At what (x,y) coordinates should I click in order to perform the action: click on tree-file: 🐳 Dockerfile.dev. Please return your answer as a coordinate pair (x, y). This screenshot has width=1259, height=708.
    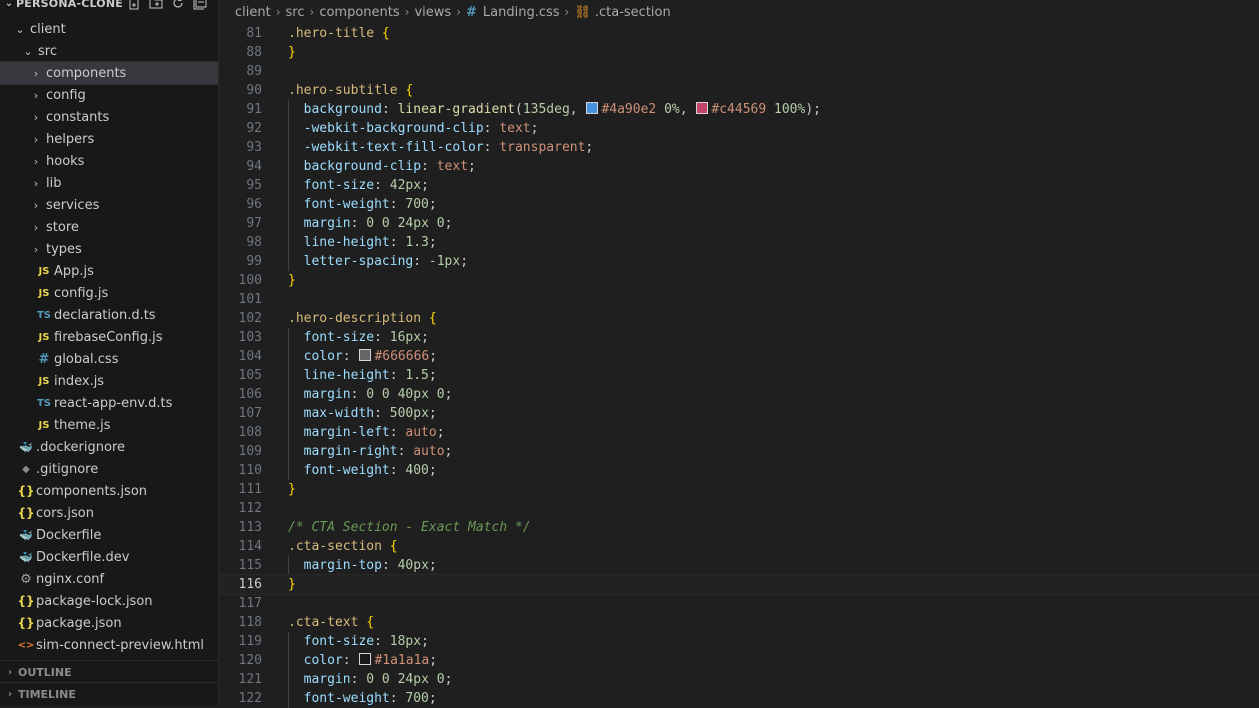
    Looking at the image, I should click on (109, 557).